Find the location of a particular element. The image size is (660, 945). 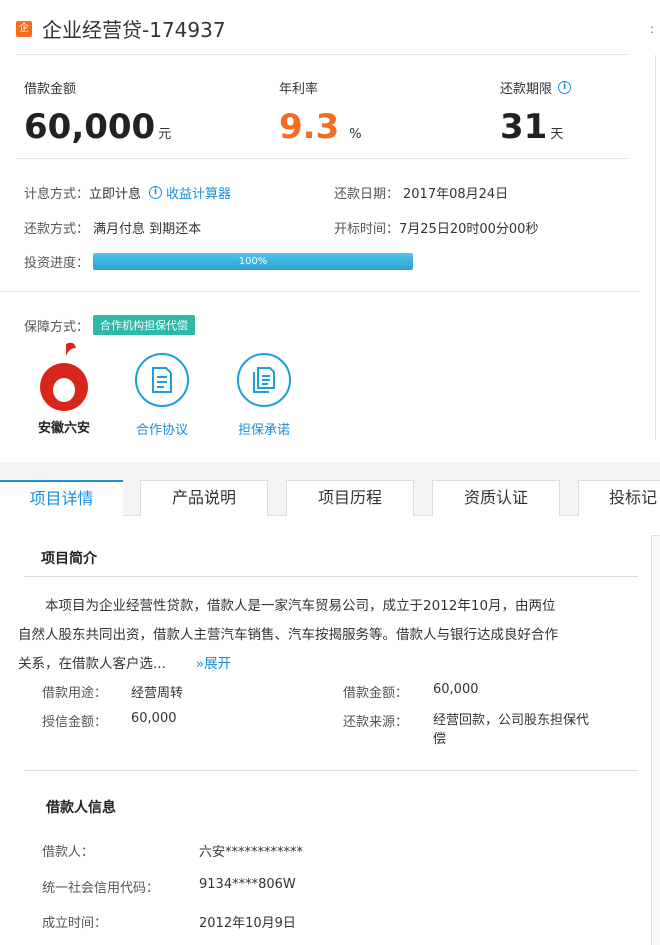

credit-code-row: 统一社会信用代码： 9134****806W is located at coordinates (169, 886).